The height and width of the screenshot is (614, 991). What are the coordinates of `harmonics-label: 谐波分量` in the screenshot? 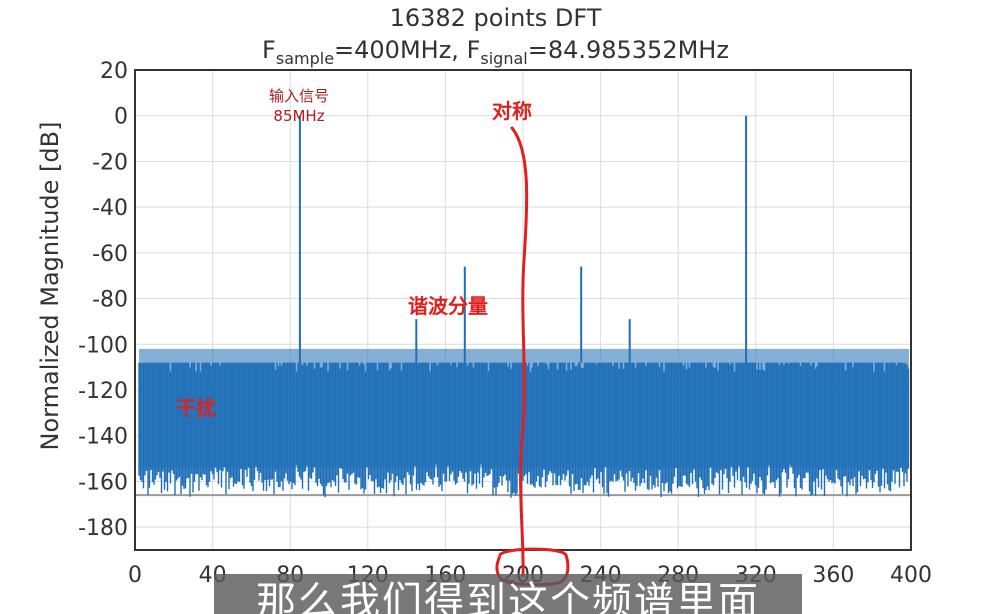 It's located at (448, 306).